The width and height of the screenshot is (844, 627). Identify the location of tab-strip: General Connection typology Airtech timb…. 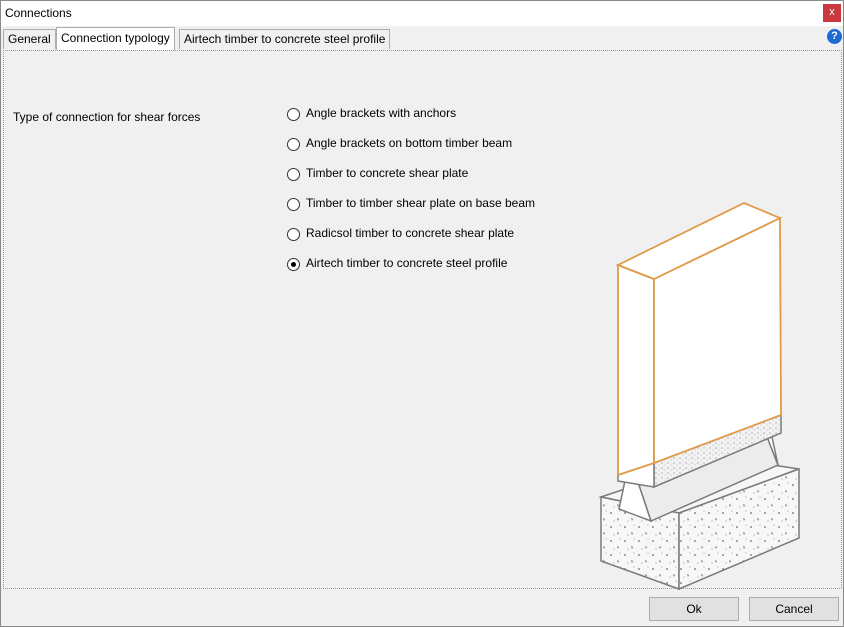
(422, 38).